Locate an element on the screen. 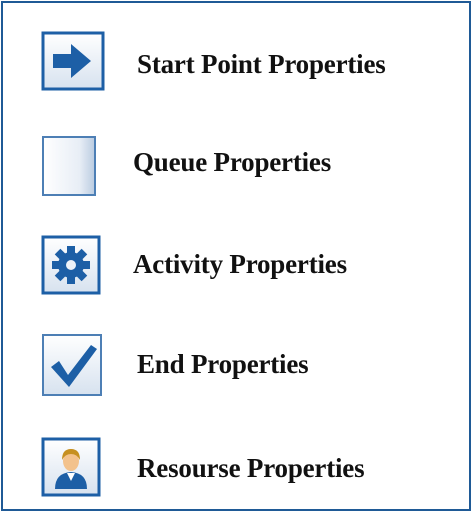  person-icon is located at coordinates (71, 467).